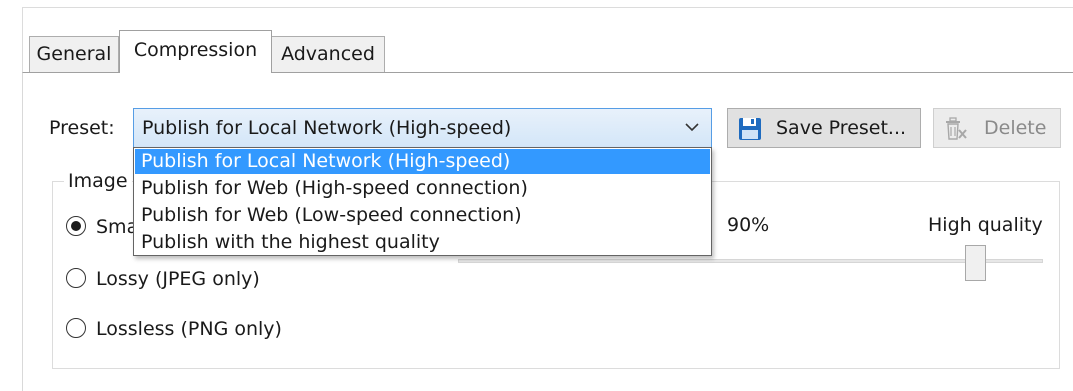 The image size is (1073, 391). Describe the element at coordinates (956, 128) in the screenshot. I see `delete-icon` at that location.